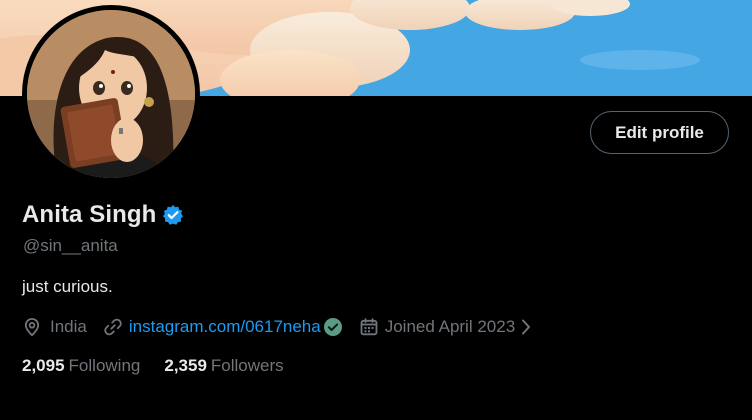 The image size is (752, 420). Describe the element at coordinates (247, 365) in the screenshot. I see `followers-label: Followers` at that location.